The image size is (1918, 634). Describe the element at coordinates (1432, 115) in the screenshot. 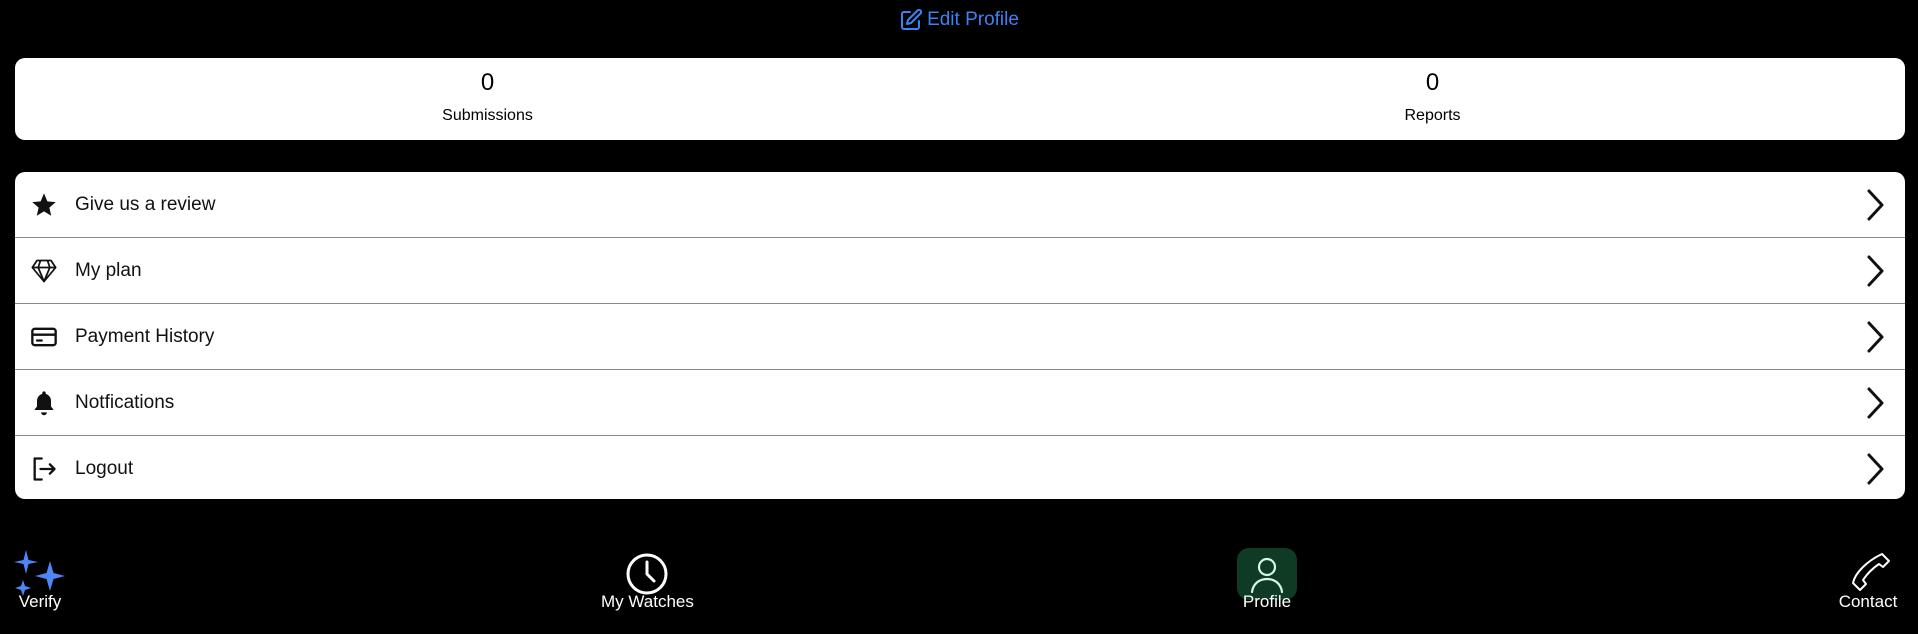

I see `reports-label: Reports` at that location.